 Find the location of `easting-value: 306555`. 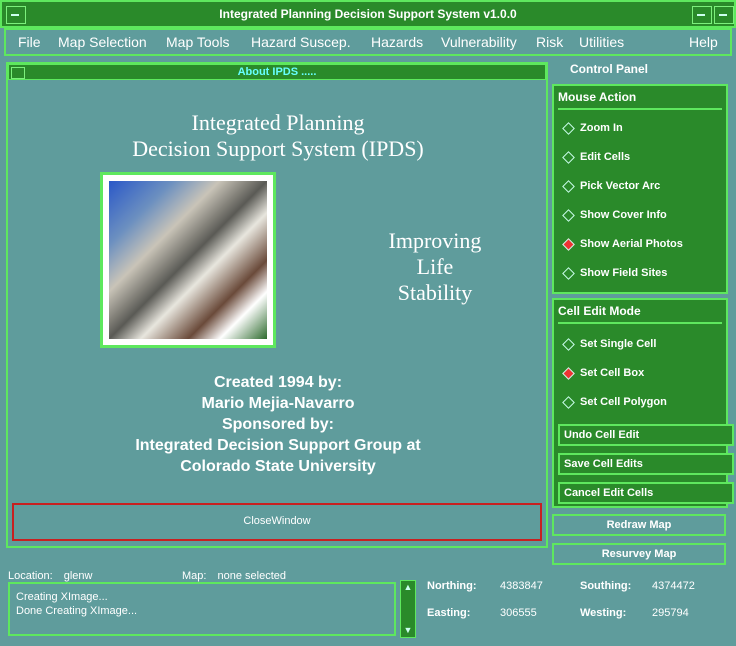

easting-value: 306555 is located at coordinates (518, 613).